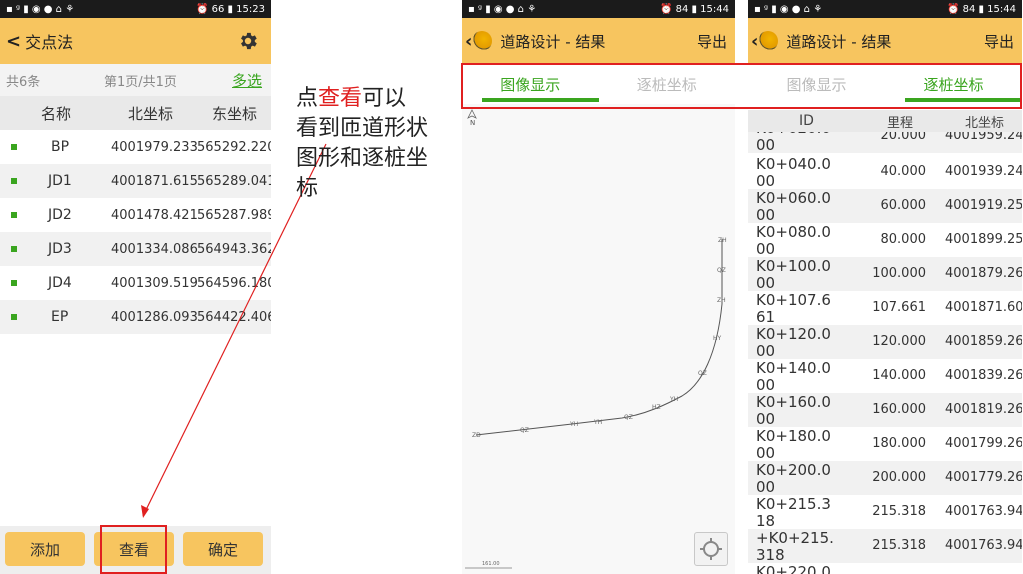 This screenshot has height=574, width=1023. What do you see at coordinates (983, 171) in the screenshot?
I see `row-north: 4001939.24` at bounding box center [983, 171].